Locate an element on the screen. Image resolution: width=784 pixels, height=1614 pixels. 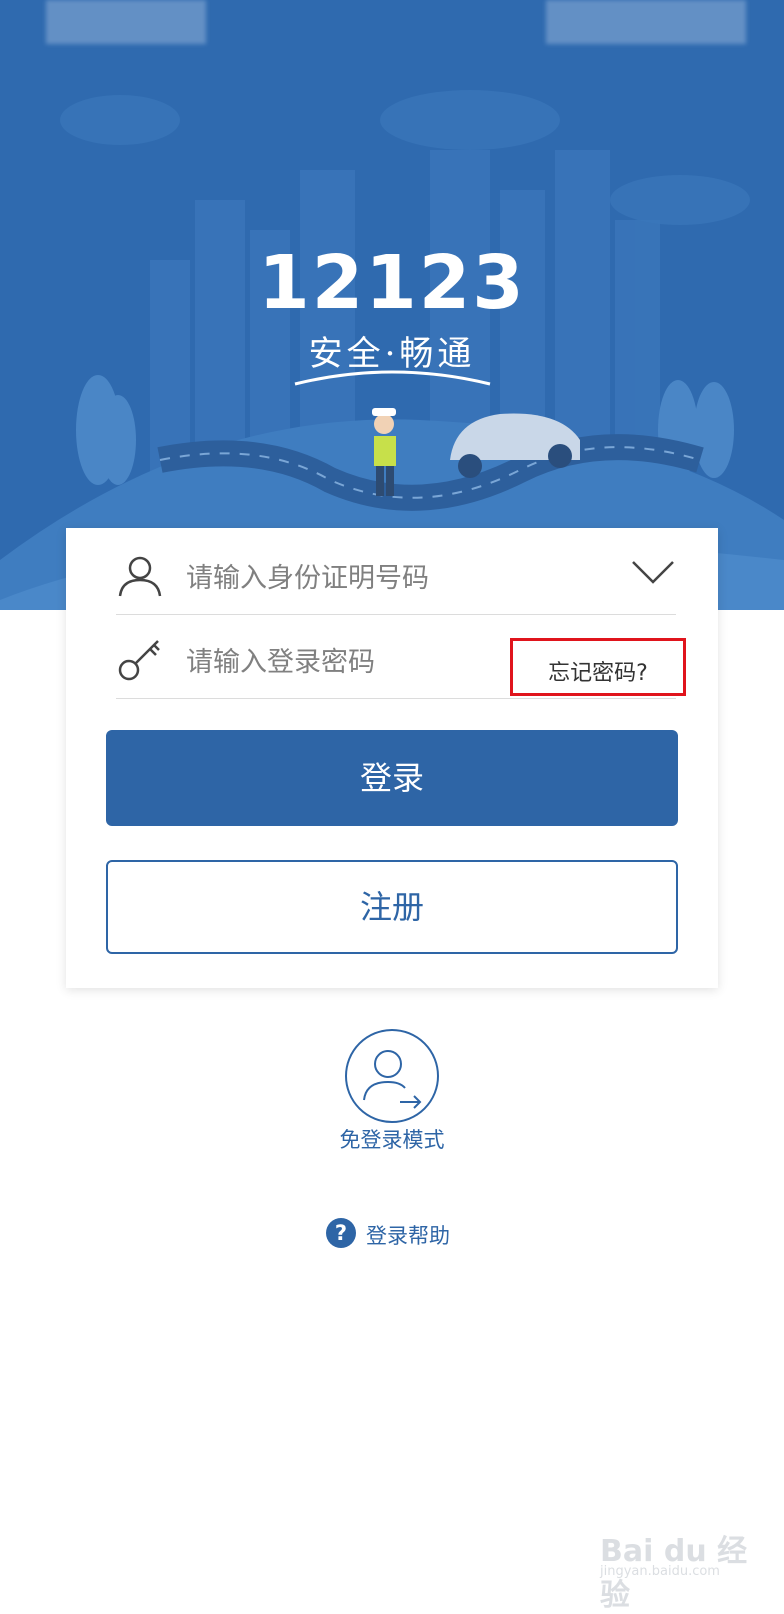
chevron-down-icon is located at coordinates (653, 572).